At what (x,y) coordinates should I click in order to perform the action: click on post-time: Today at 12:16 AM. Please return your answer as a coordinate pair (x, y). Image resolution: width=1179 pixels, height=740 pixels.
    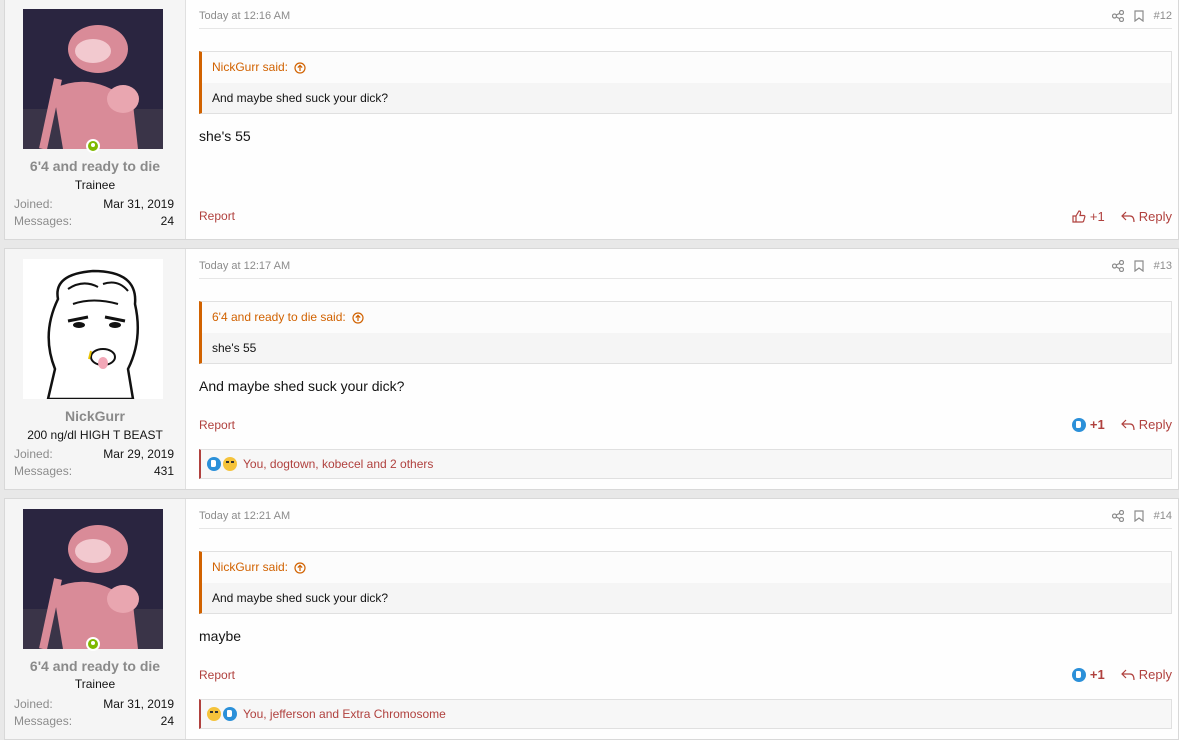
    Looking at the image, I should click on (244, 16).